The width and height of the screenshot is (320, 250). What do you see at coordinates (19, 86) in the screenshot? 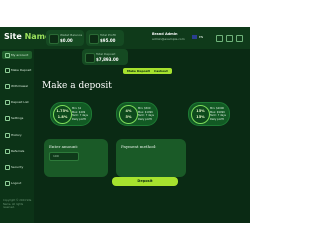
I see `sidebar-item-label: Withdrawal` at bounding box center [19, 86].